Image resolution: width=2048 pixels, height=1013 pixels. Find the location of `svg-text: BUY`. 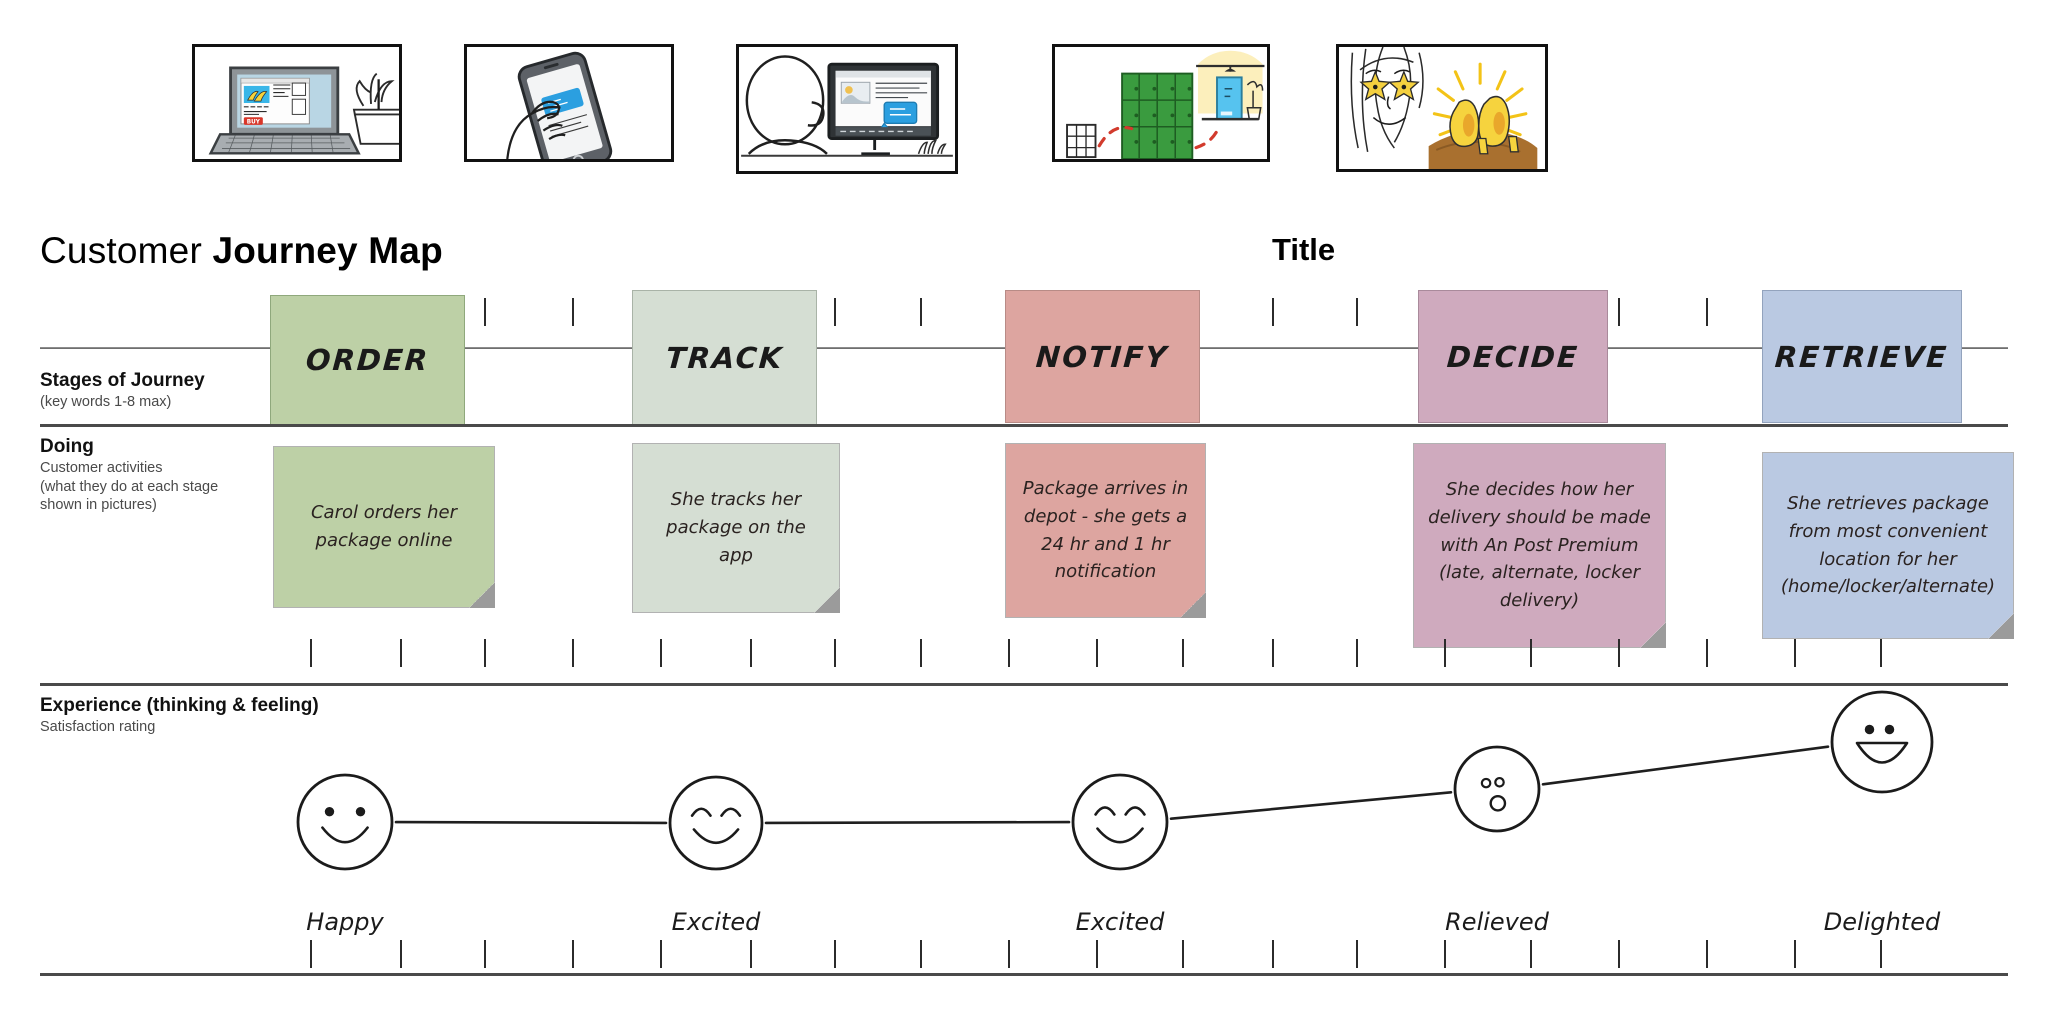

svg-text: BUY is located at coordinates (254, 122).